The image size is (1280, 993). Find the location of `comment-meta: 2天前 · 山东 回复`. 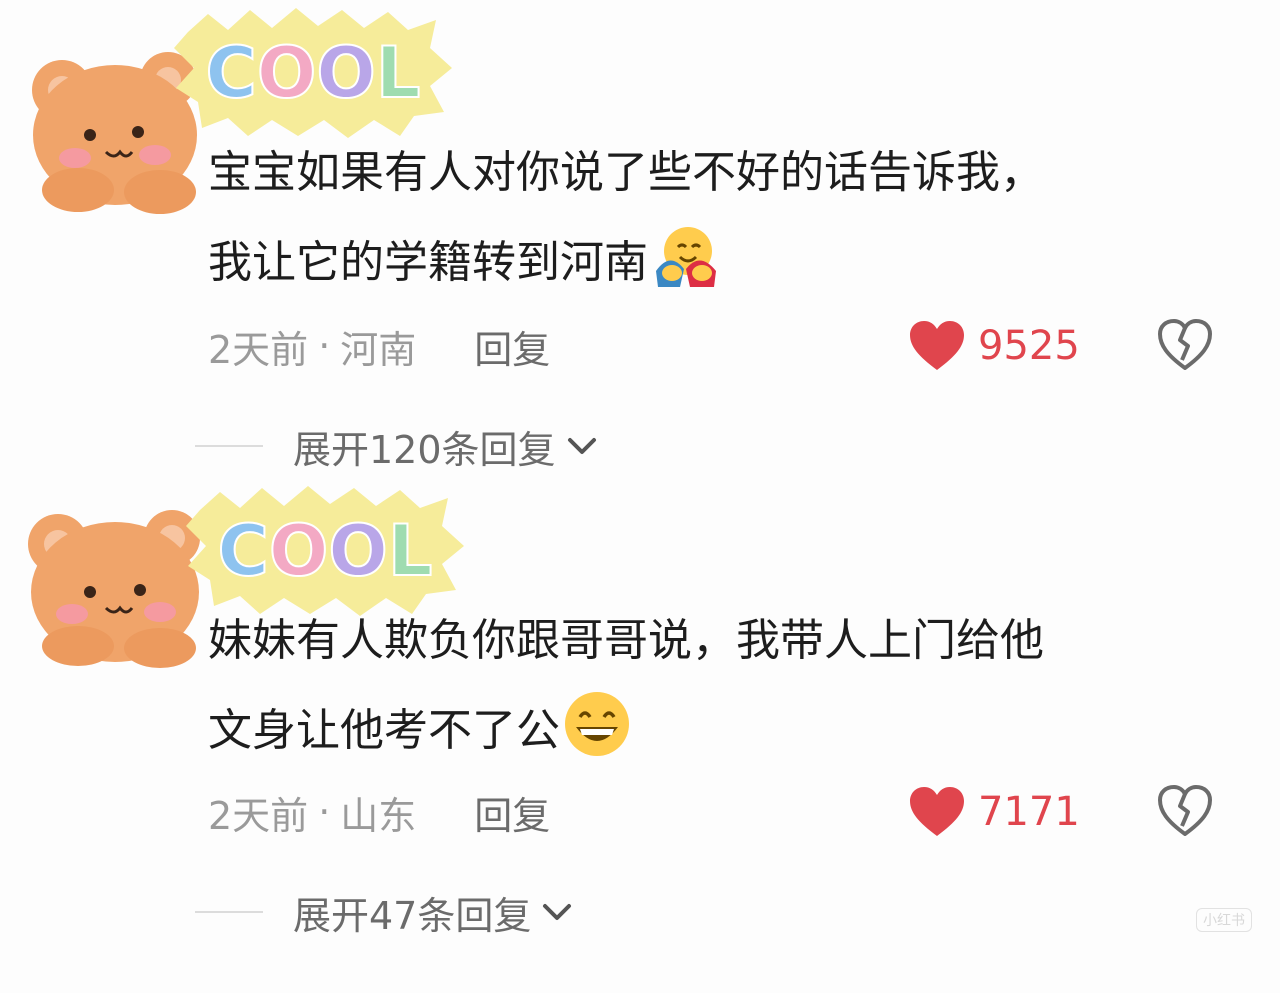

comment-meta: 2天前 · 山东 回复 is located at coordinates (379, 812).